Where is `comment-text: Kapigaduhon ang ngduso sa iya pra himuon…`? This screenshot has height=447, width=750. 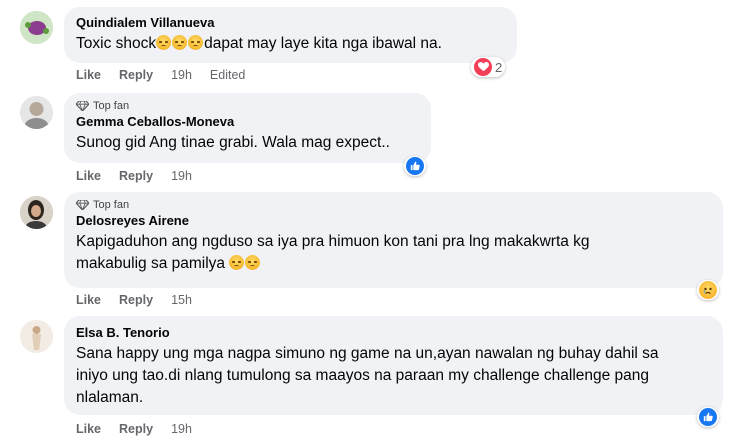 comment-text: Kapigaduhon ang ngduso sa iya pra himuon… is located at coordinates (393, 253).